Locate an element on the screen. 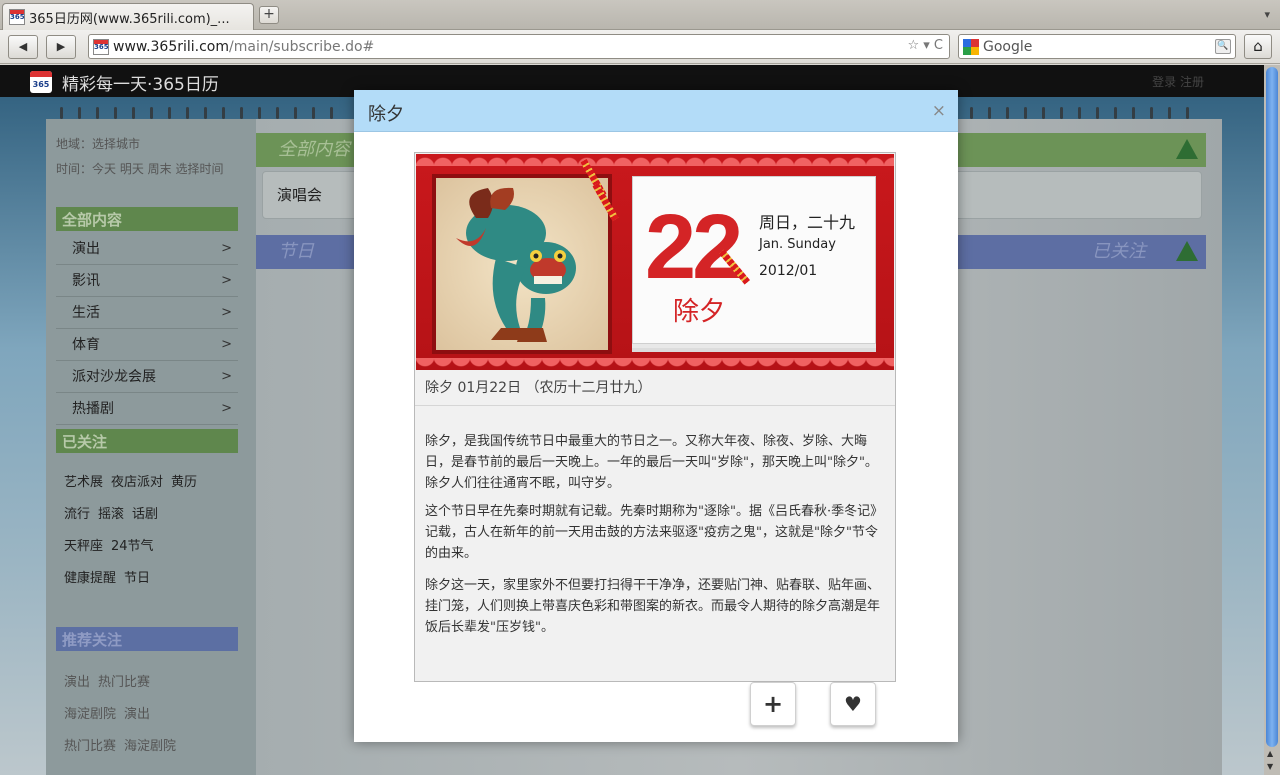  bookmark-reload-icons: ☆ ▾ C is located at coordinates (925, 45).